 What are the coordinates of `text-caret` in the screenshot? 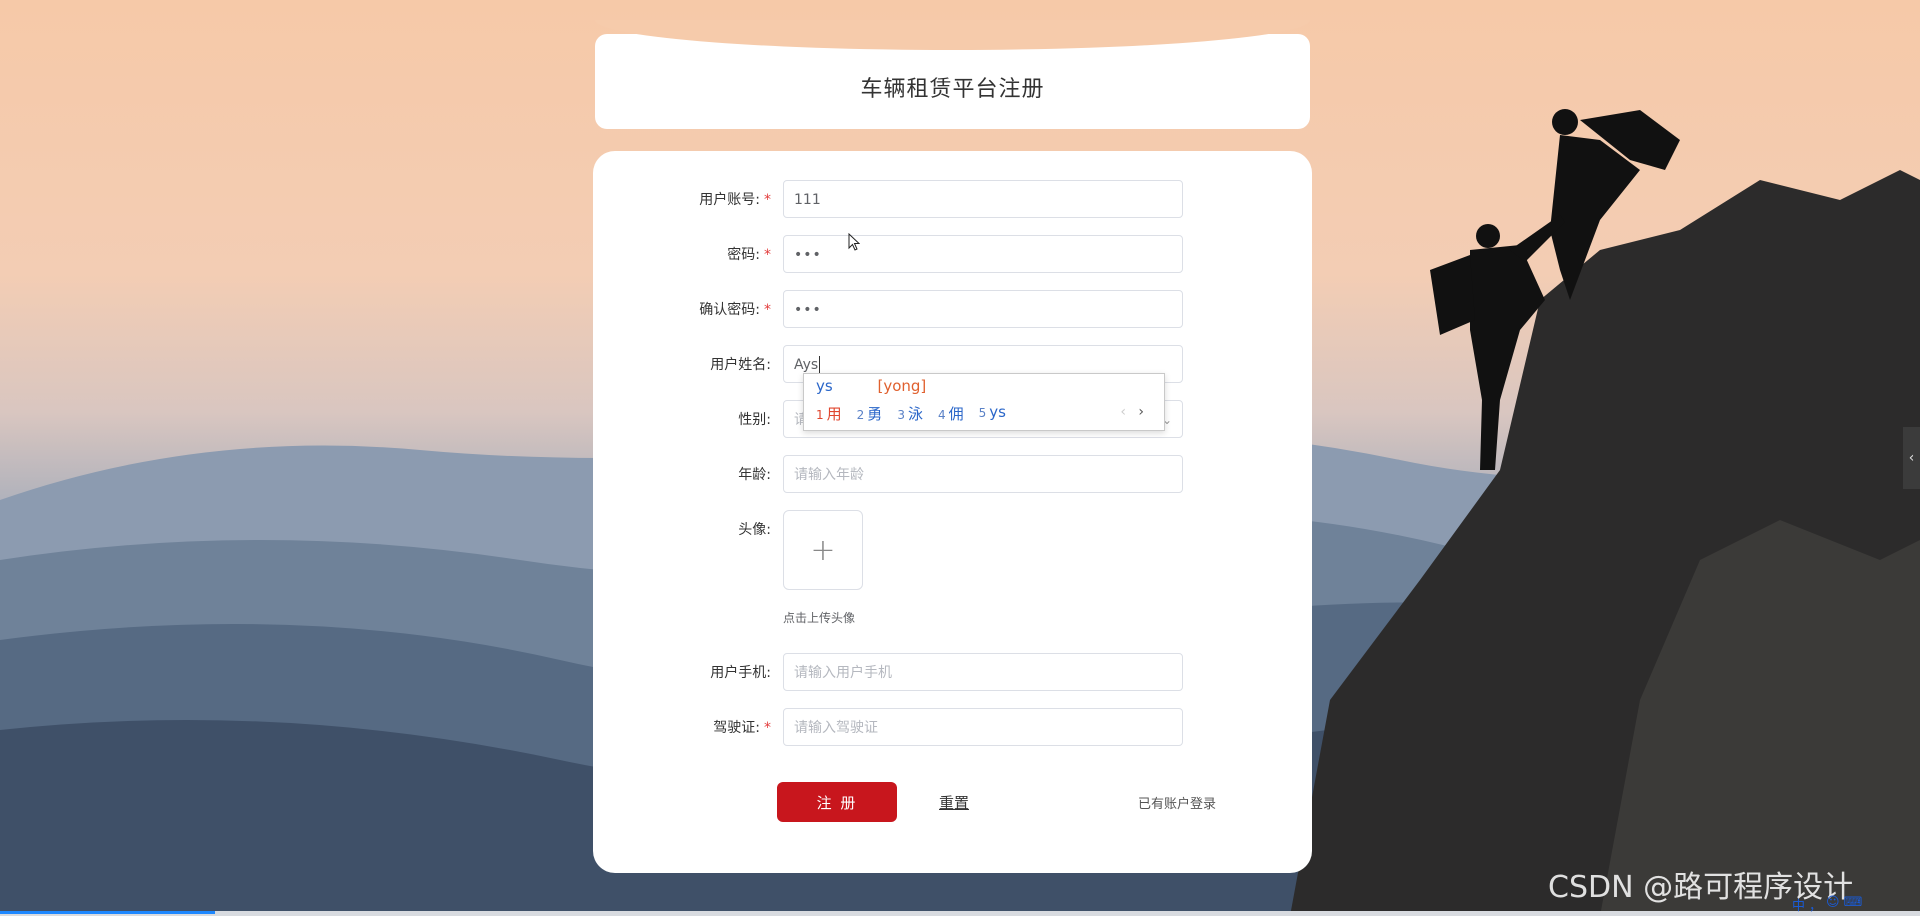 It's located at (820, 365).